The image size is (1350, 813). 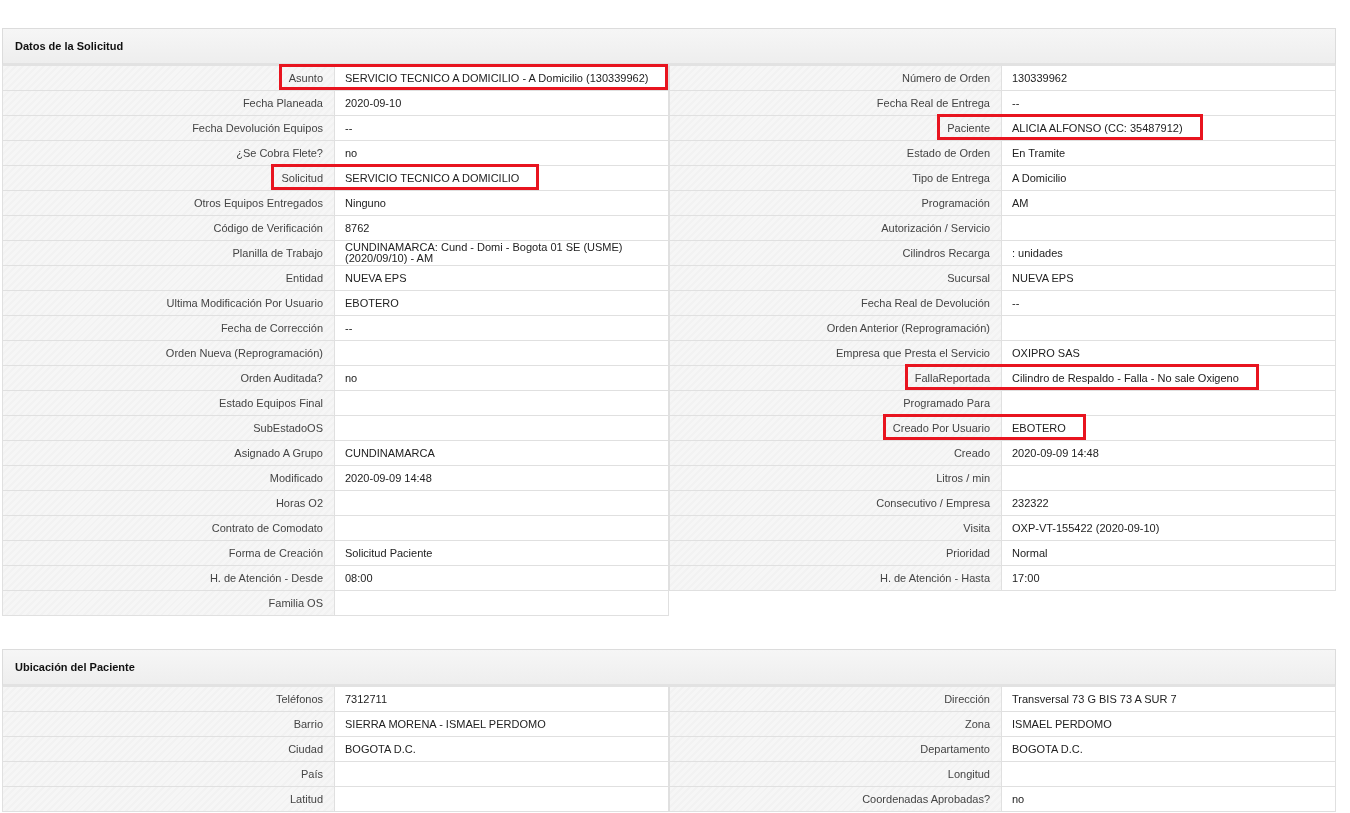 What do you see at coordinates (502, 453) in the screenshot?
I see `field-value-cell: CUNDINAMARCA` at bounding box center [502, 453].